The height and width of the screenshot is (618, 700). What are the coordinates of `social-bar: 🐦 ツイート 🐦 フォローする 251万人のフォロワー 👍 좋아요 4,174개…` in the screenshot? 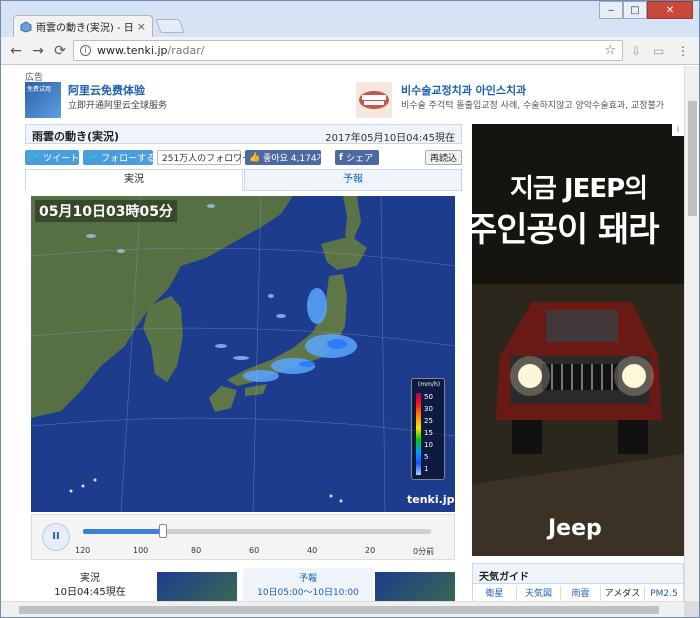 It's located at (243, 158).